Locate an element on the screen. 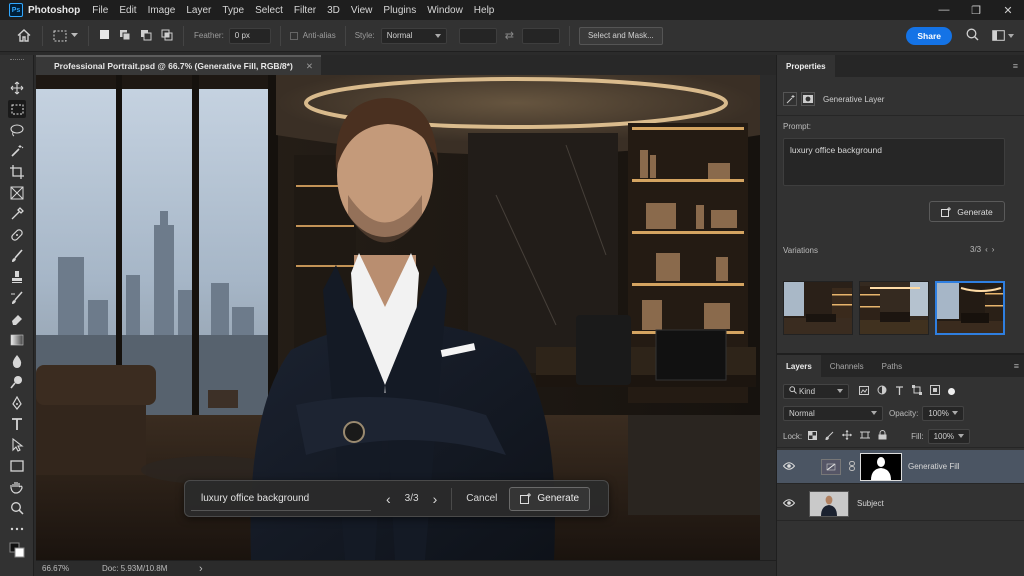  type-tool-icon is located at coordinates (17, 424).